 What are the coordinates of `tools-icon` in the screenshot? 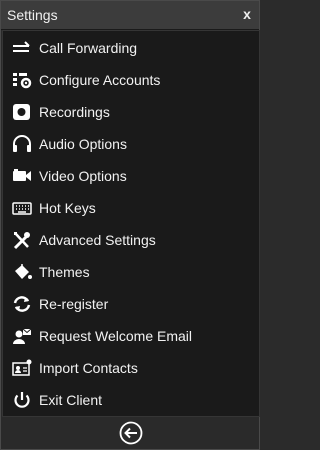 It's located at (22, 240).